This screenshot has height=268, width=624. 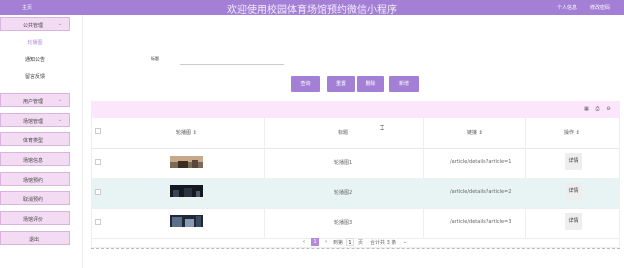 What do you see at coordinates (608, 109) in the screenshot?
I see `export-icon: ⊖` at bounding box center [608, 109].